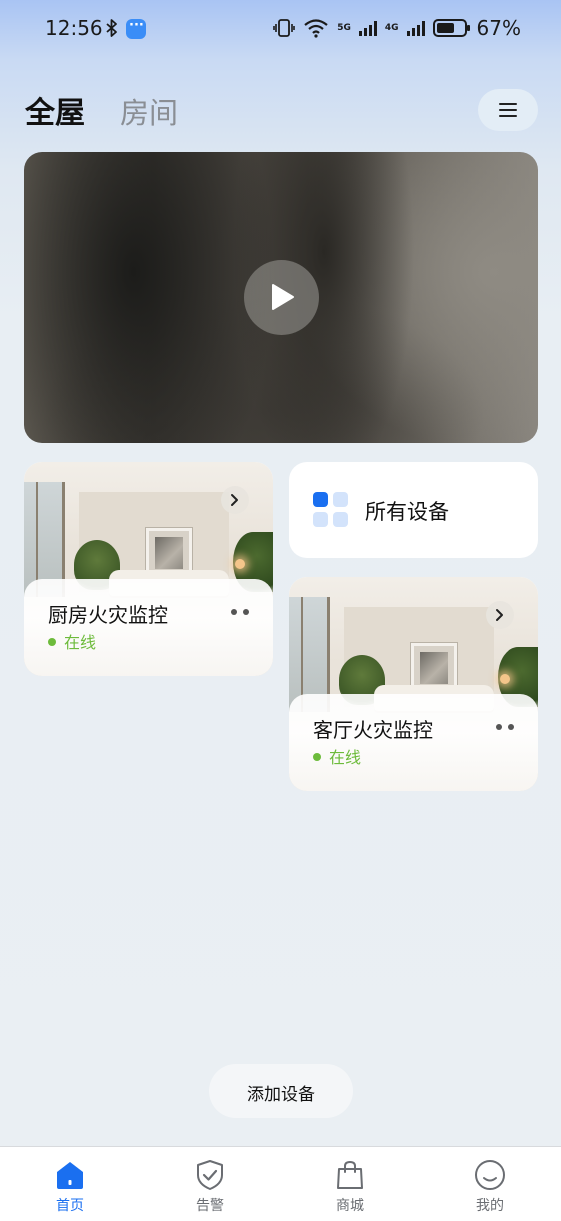  I want to click on status-indicators: 5G 4G 67%, so click(397, 28).